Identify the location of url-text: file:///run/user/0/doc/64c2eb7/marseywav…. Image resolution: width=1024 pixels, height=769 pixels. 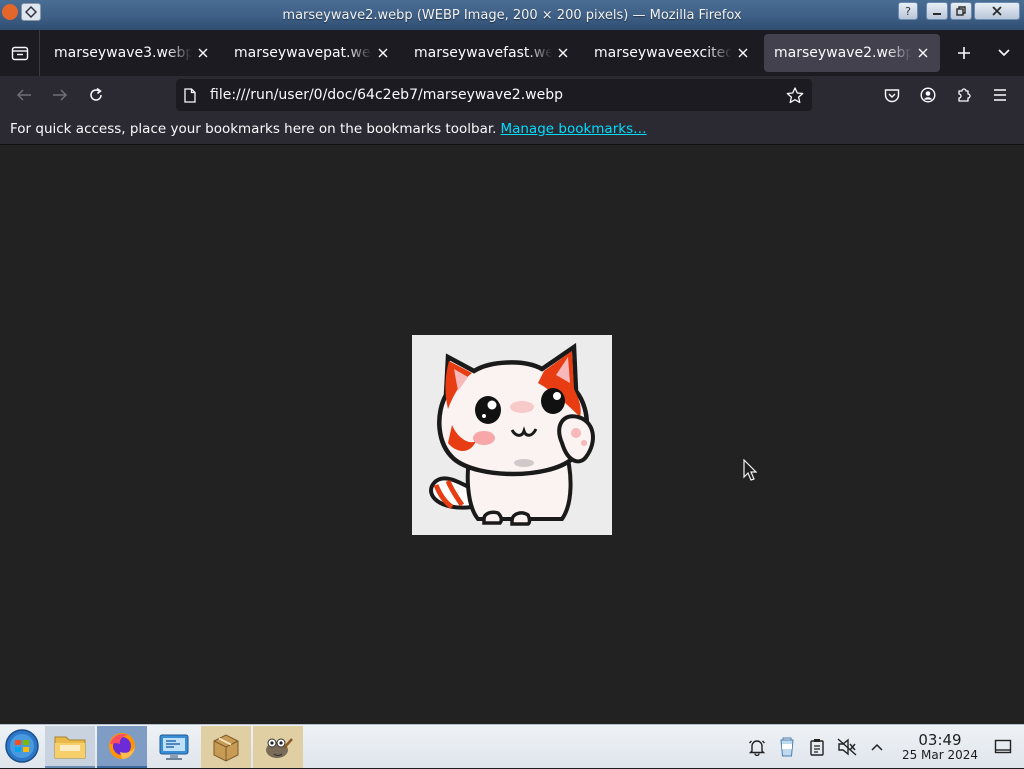
(498, 95).